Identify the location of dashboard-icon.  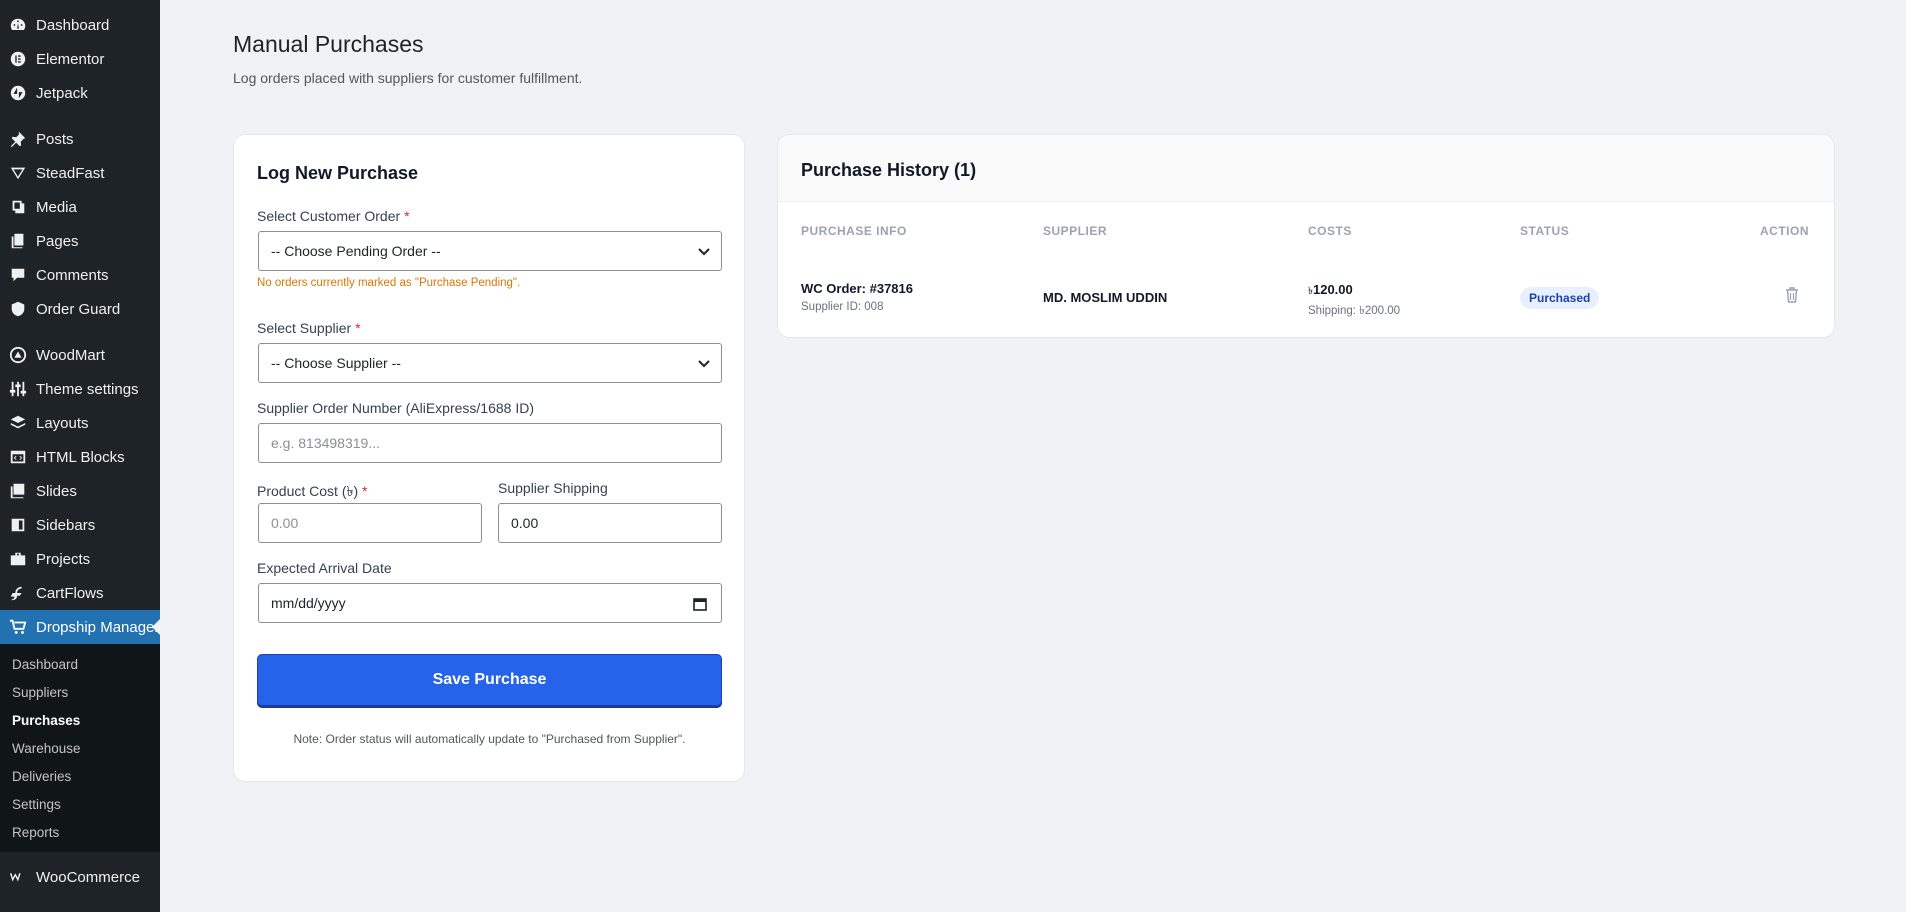
(18, 25).